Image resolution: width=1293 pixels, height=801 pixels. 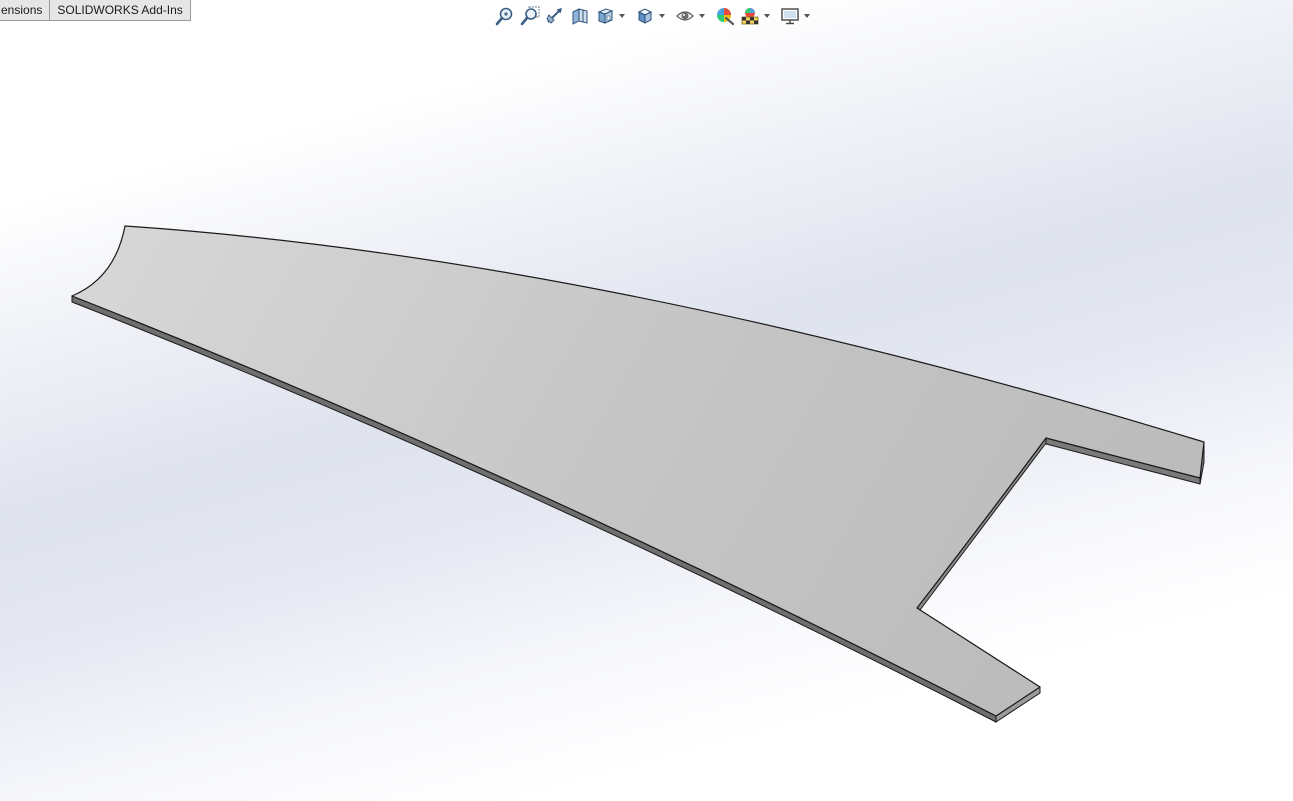 I want to click on display-style-dropdown, so click(x=662, y=16).